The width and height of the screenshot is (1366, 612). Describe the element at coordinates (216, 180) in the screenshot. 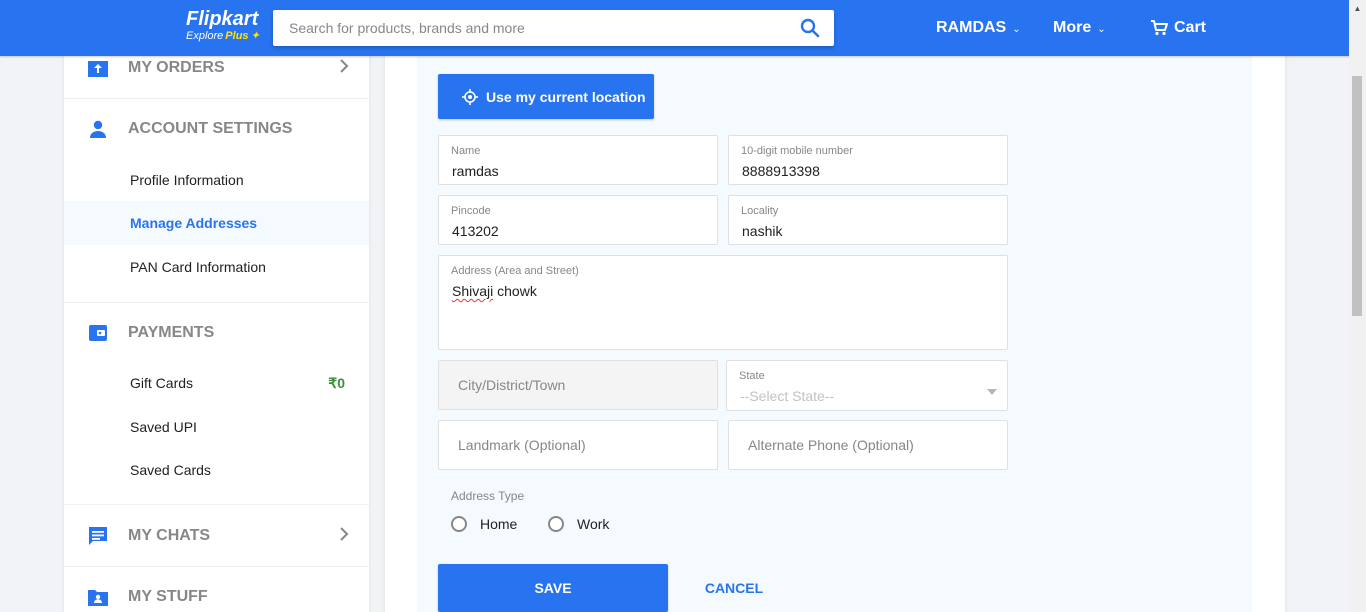

I see `sidebar-item-profile-information: Profile Information` at that location.